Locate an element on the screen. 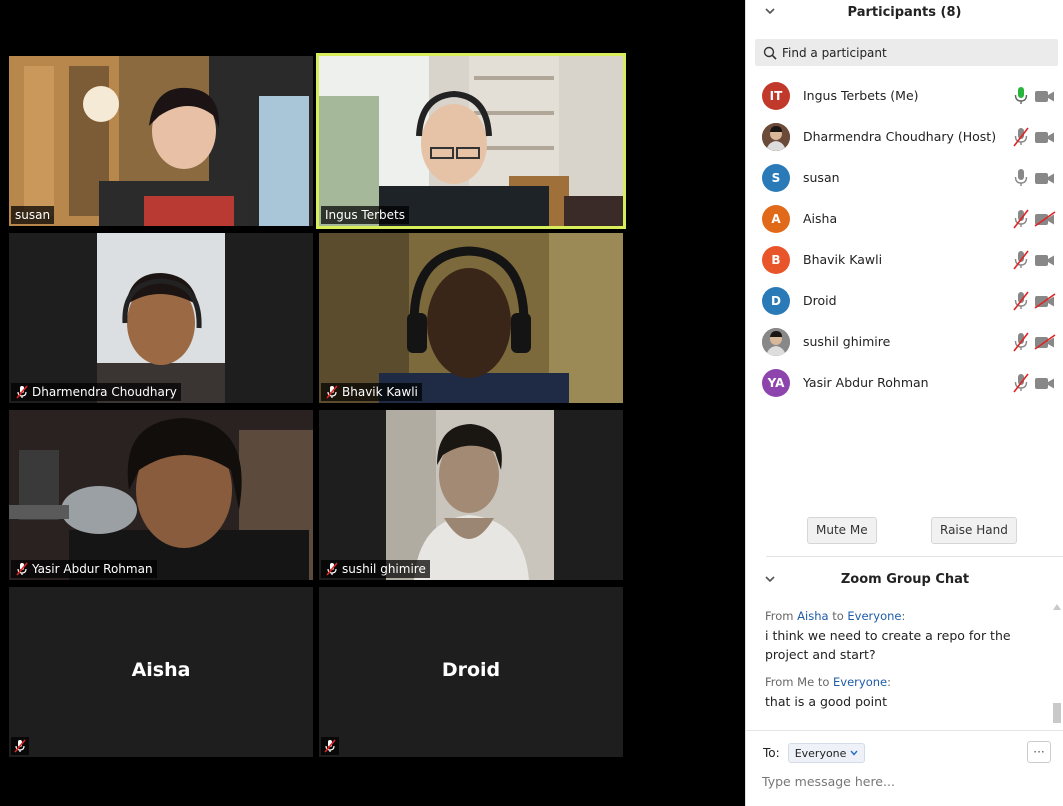 Image resolution: width=1063 pixels, height=806 pixels. participant-name: Aisha is located at coordinates (820, 218).